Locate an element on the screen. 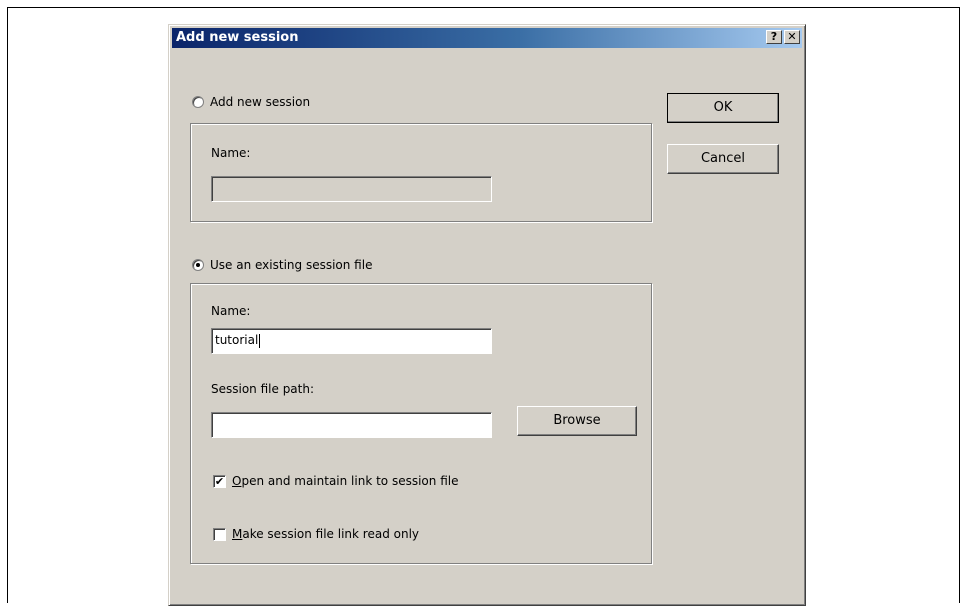  read-only-option: Make session file link read only is located at coordinates (316, 534).